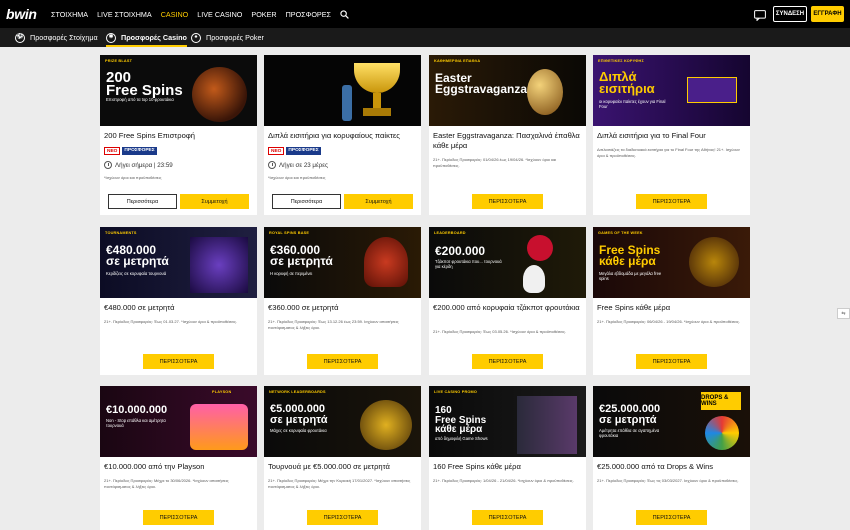 The height and width of the screenshot is (530, 850). Describe the element at coordinates (64, 37) in the screenshot. I see `tab-label: Προσφορές Στοίχημα` at that location.